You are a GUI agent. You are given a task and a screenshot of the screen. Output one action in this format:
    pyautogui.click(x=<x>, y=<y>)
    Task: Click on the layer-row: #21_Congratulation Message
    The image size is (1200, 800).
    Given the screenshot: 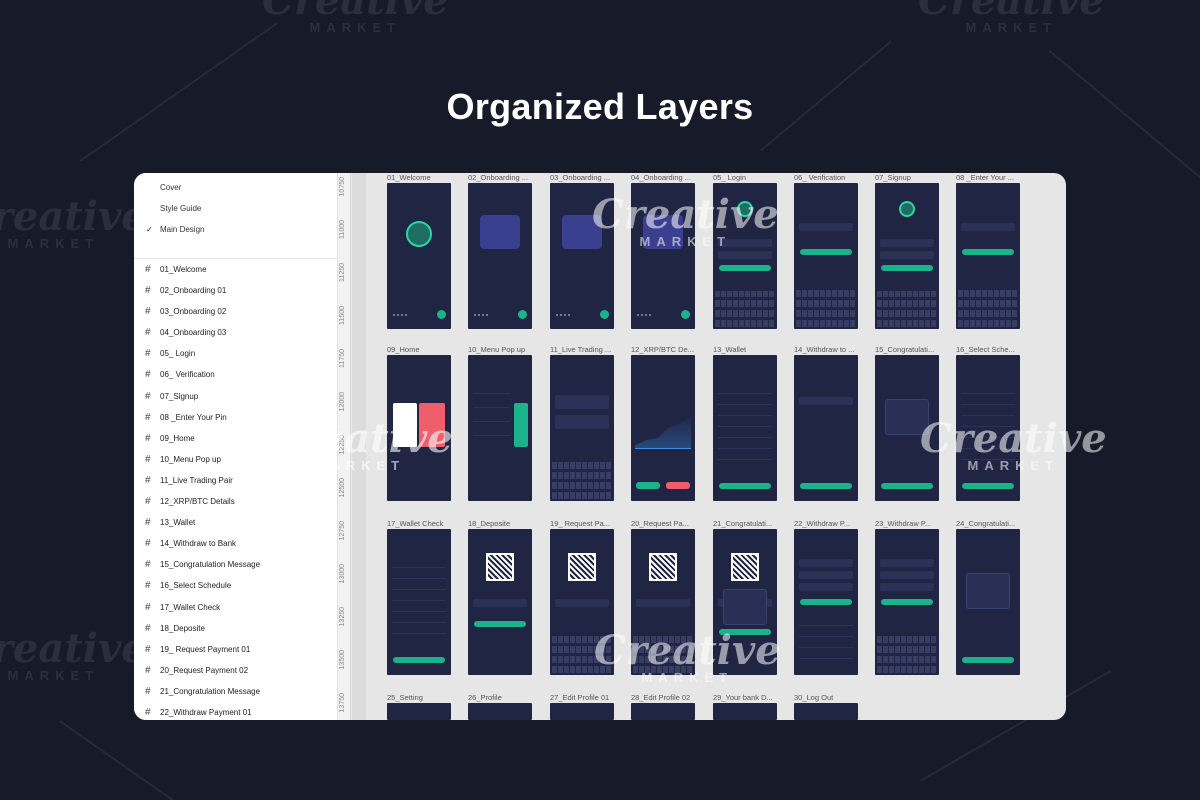 What is the action you would take?
    pyautogui.click(x=235, y=691)
    